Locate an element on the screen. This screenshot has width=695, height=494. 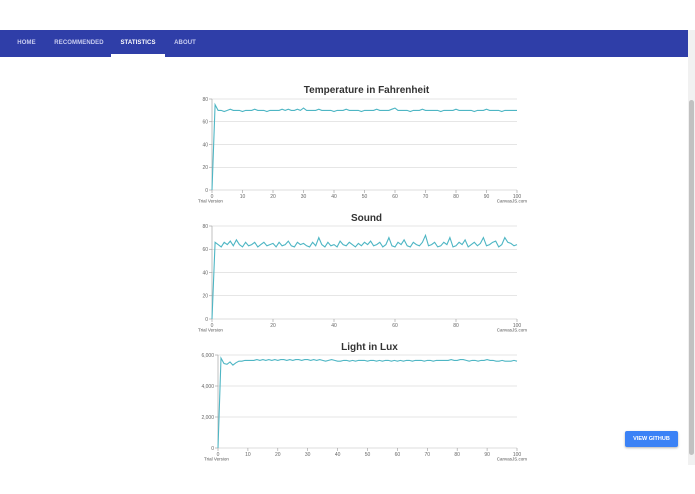
view-github-button: VIEW GITHUB is located at coordinates (651, 439).